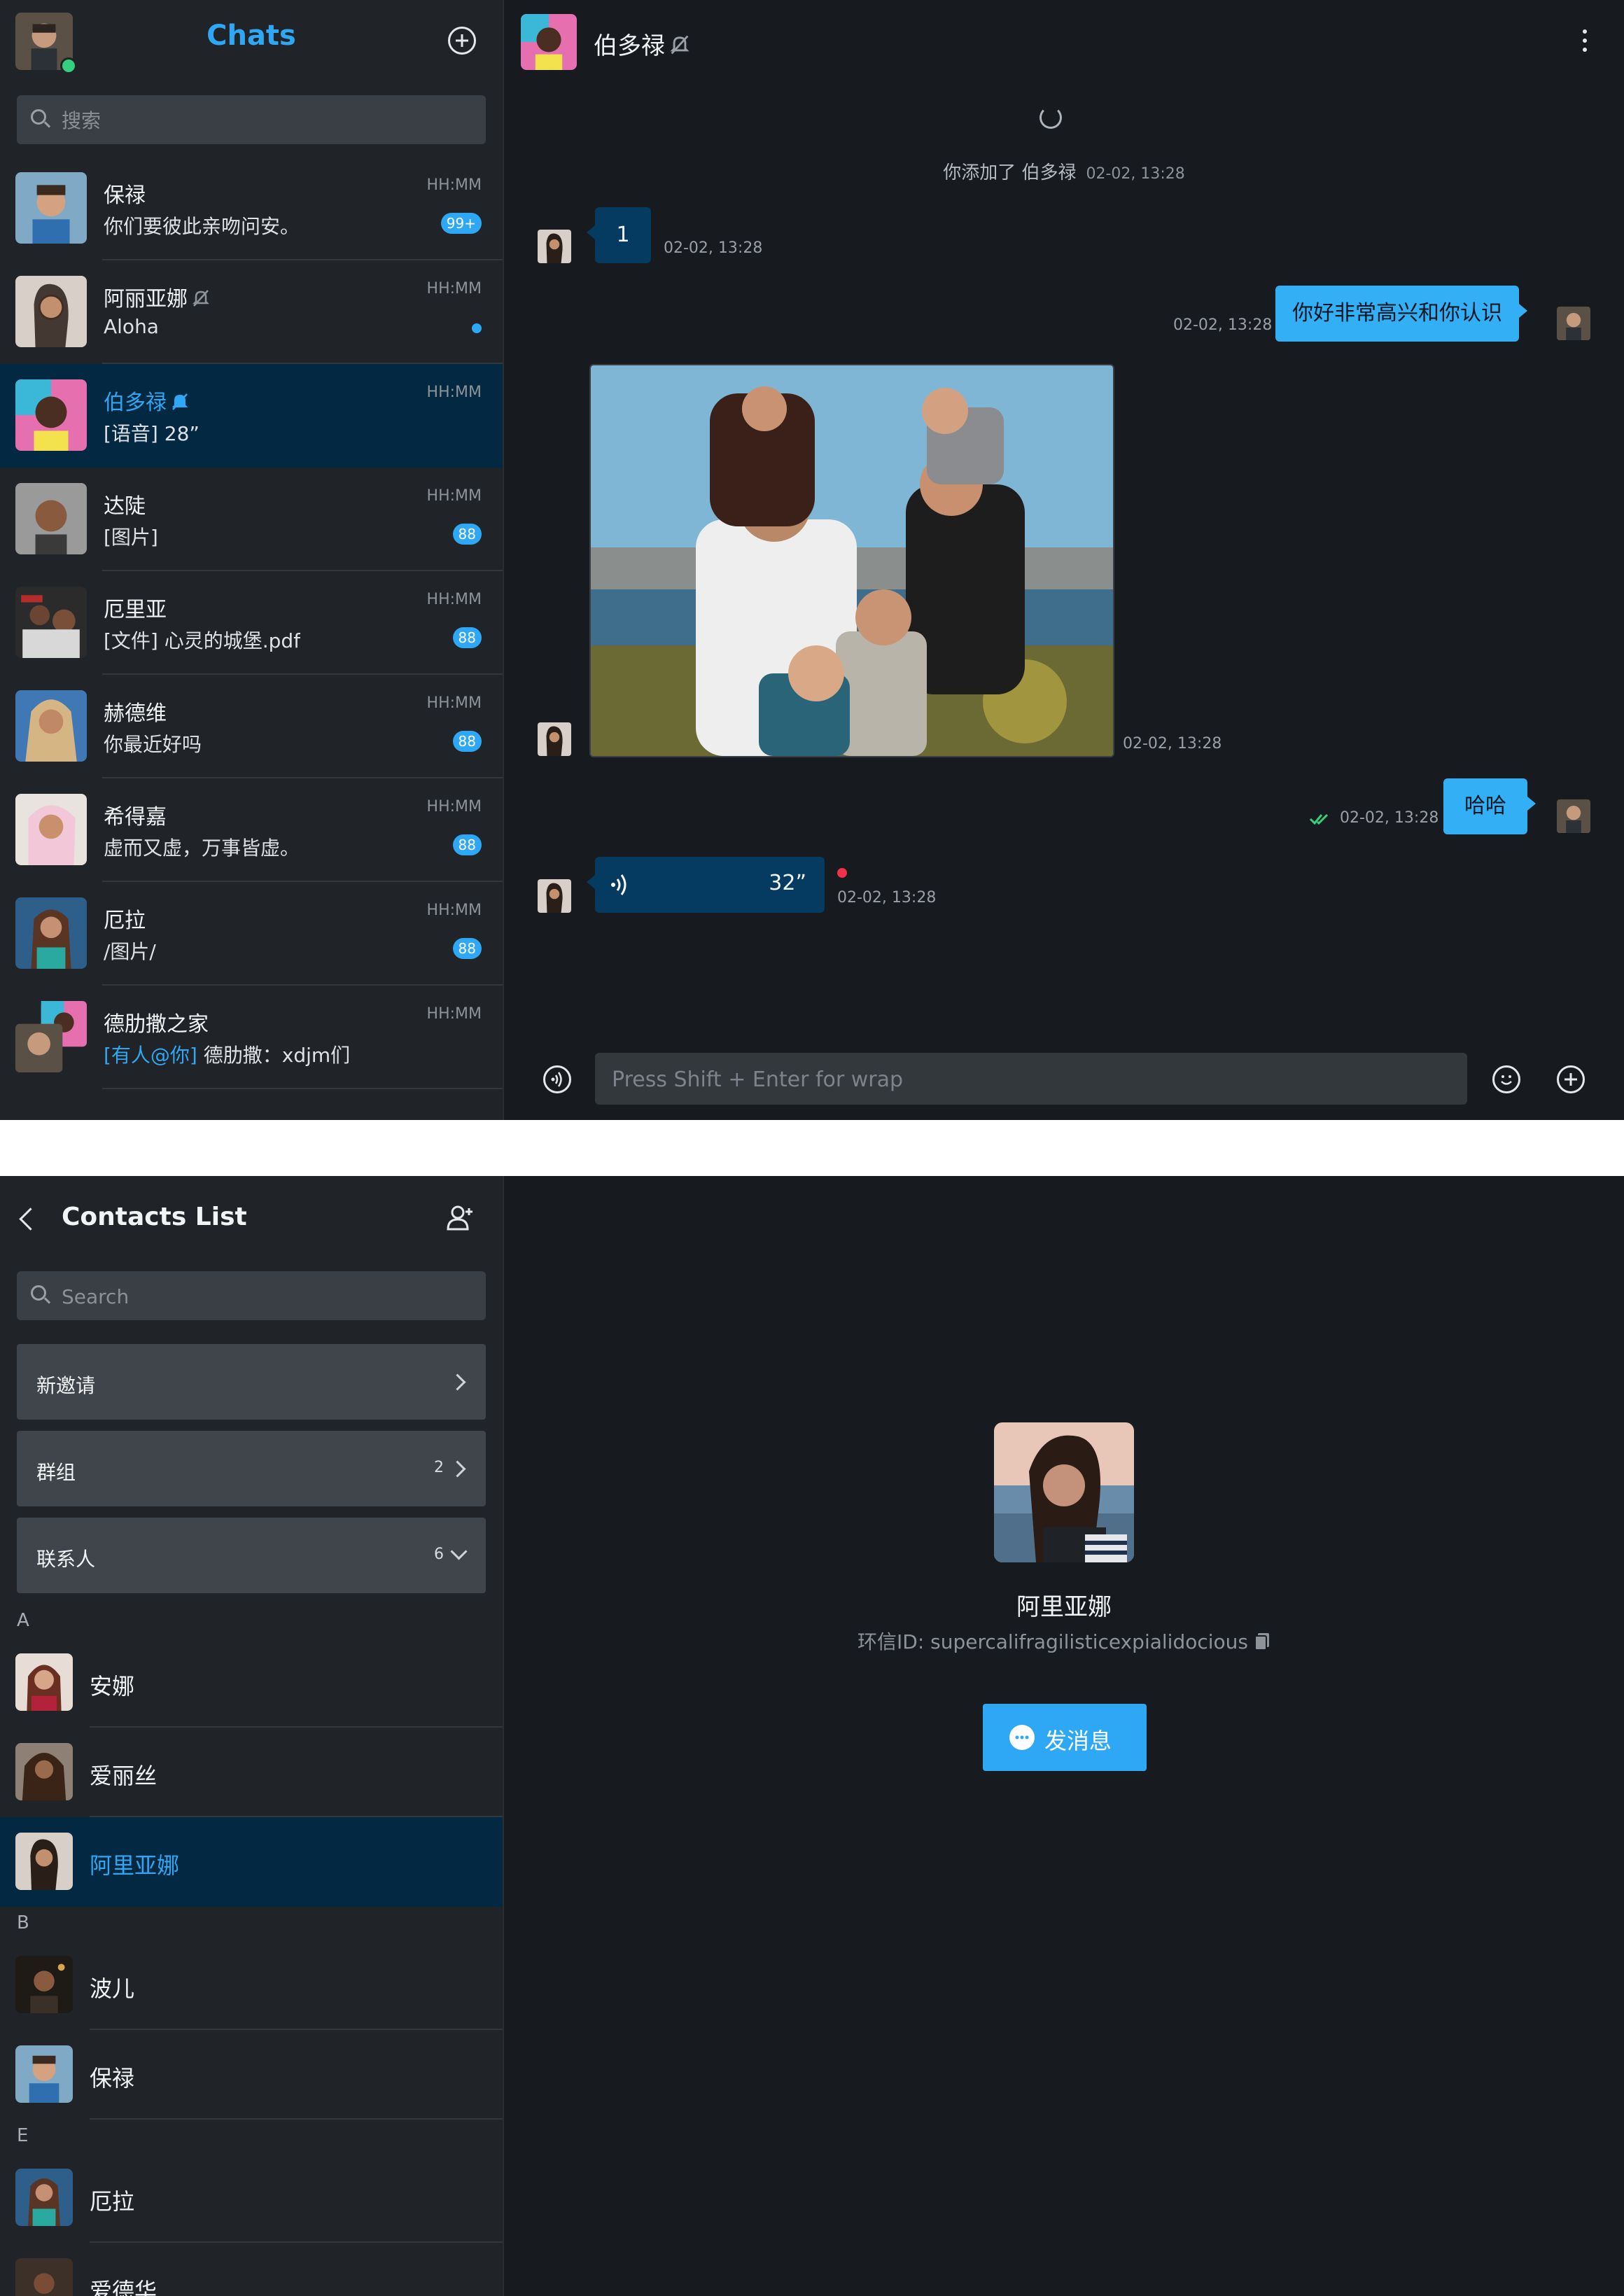 This screenshot has height=2296, width=1624. What do you see at coordinates (706, 885) in the screenshot?
I see `voice-message: 32”` at bounding box center [706, 885].